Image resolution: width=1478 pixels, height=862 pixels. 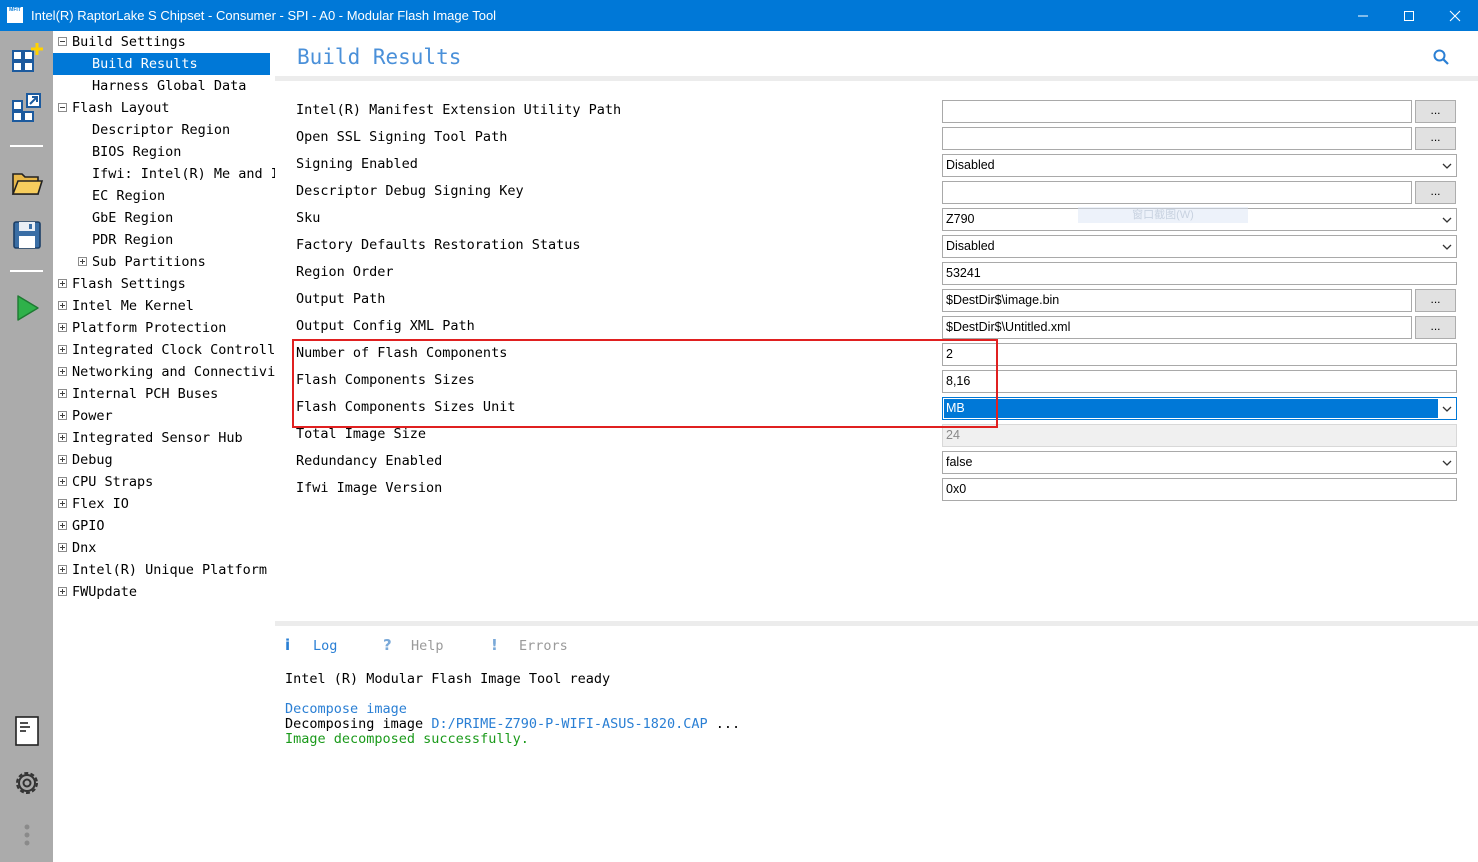 I want to click on tree-item: GbE Region, so click(x=164, y=218).